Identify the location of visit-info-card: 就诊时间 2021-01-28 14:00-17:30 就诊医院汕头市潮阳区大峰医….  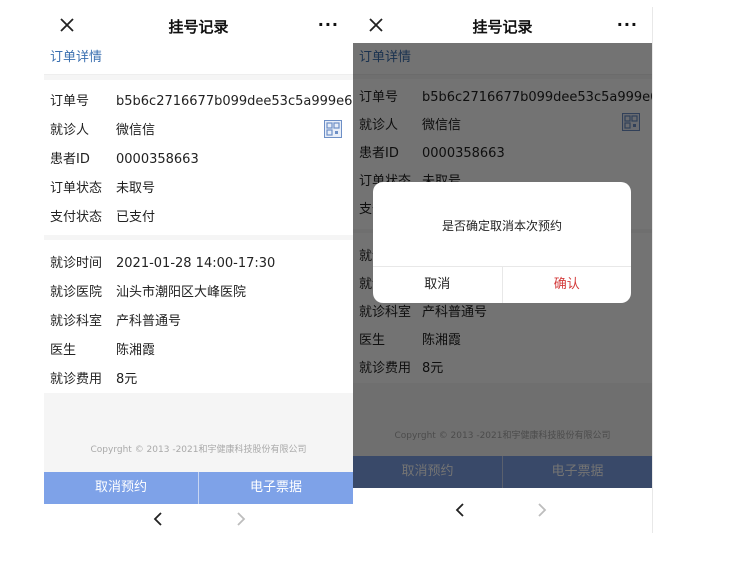
(198, 316).